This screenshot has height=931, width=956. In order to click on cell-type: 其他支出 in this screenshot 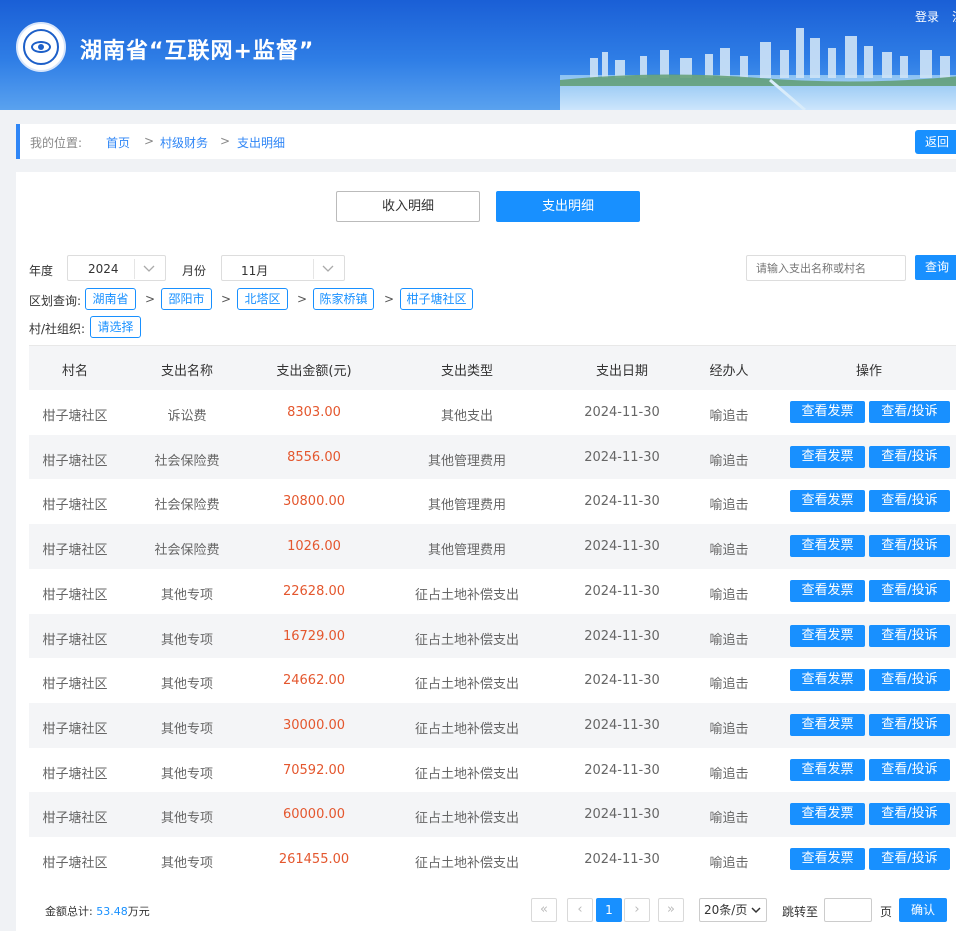, I will do `click(466, 416)`.